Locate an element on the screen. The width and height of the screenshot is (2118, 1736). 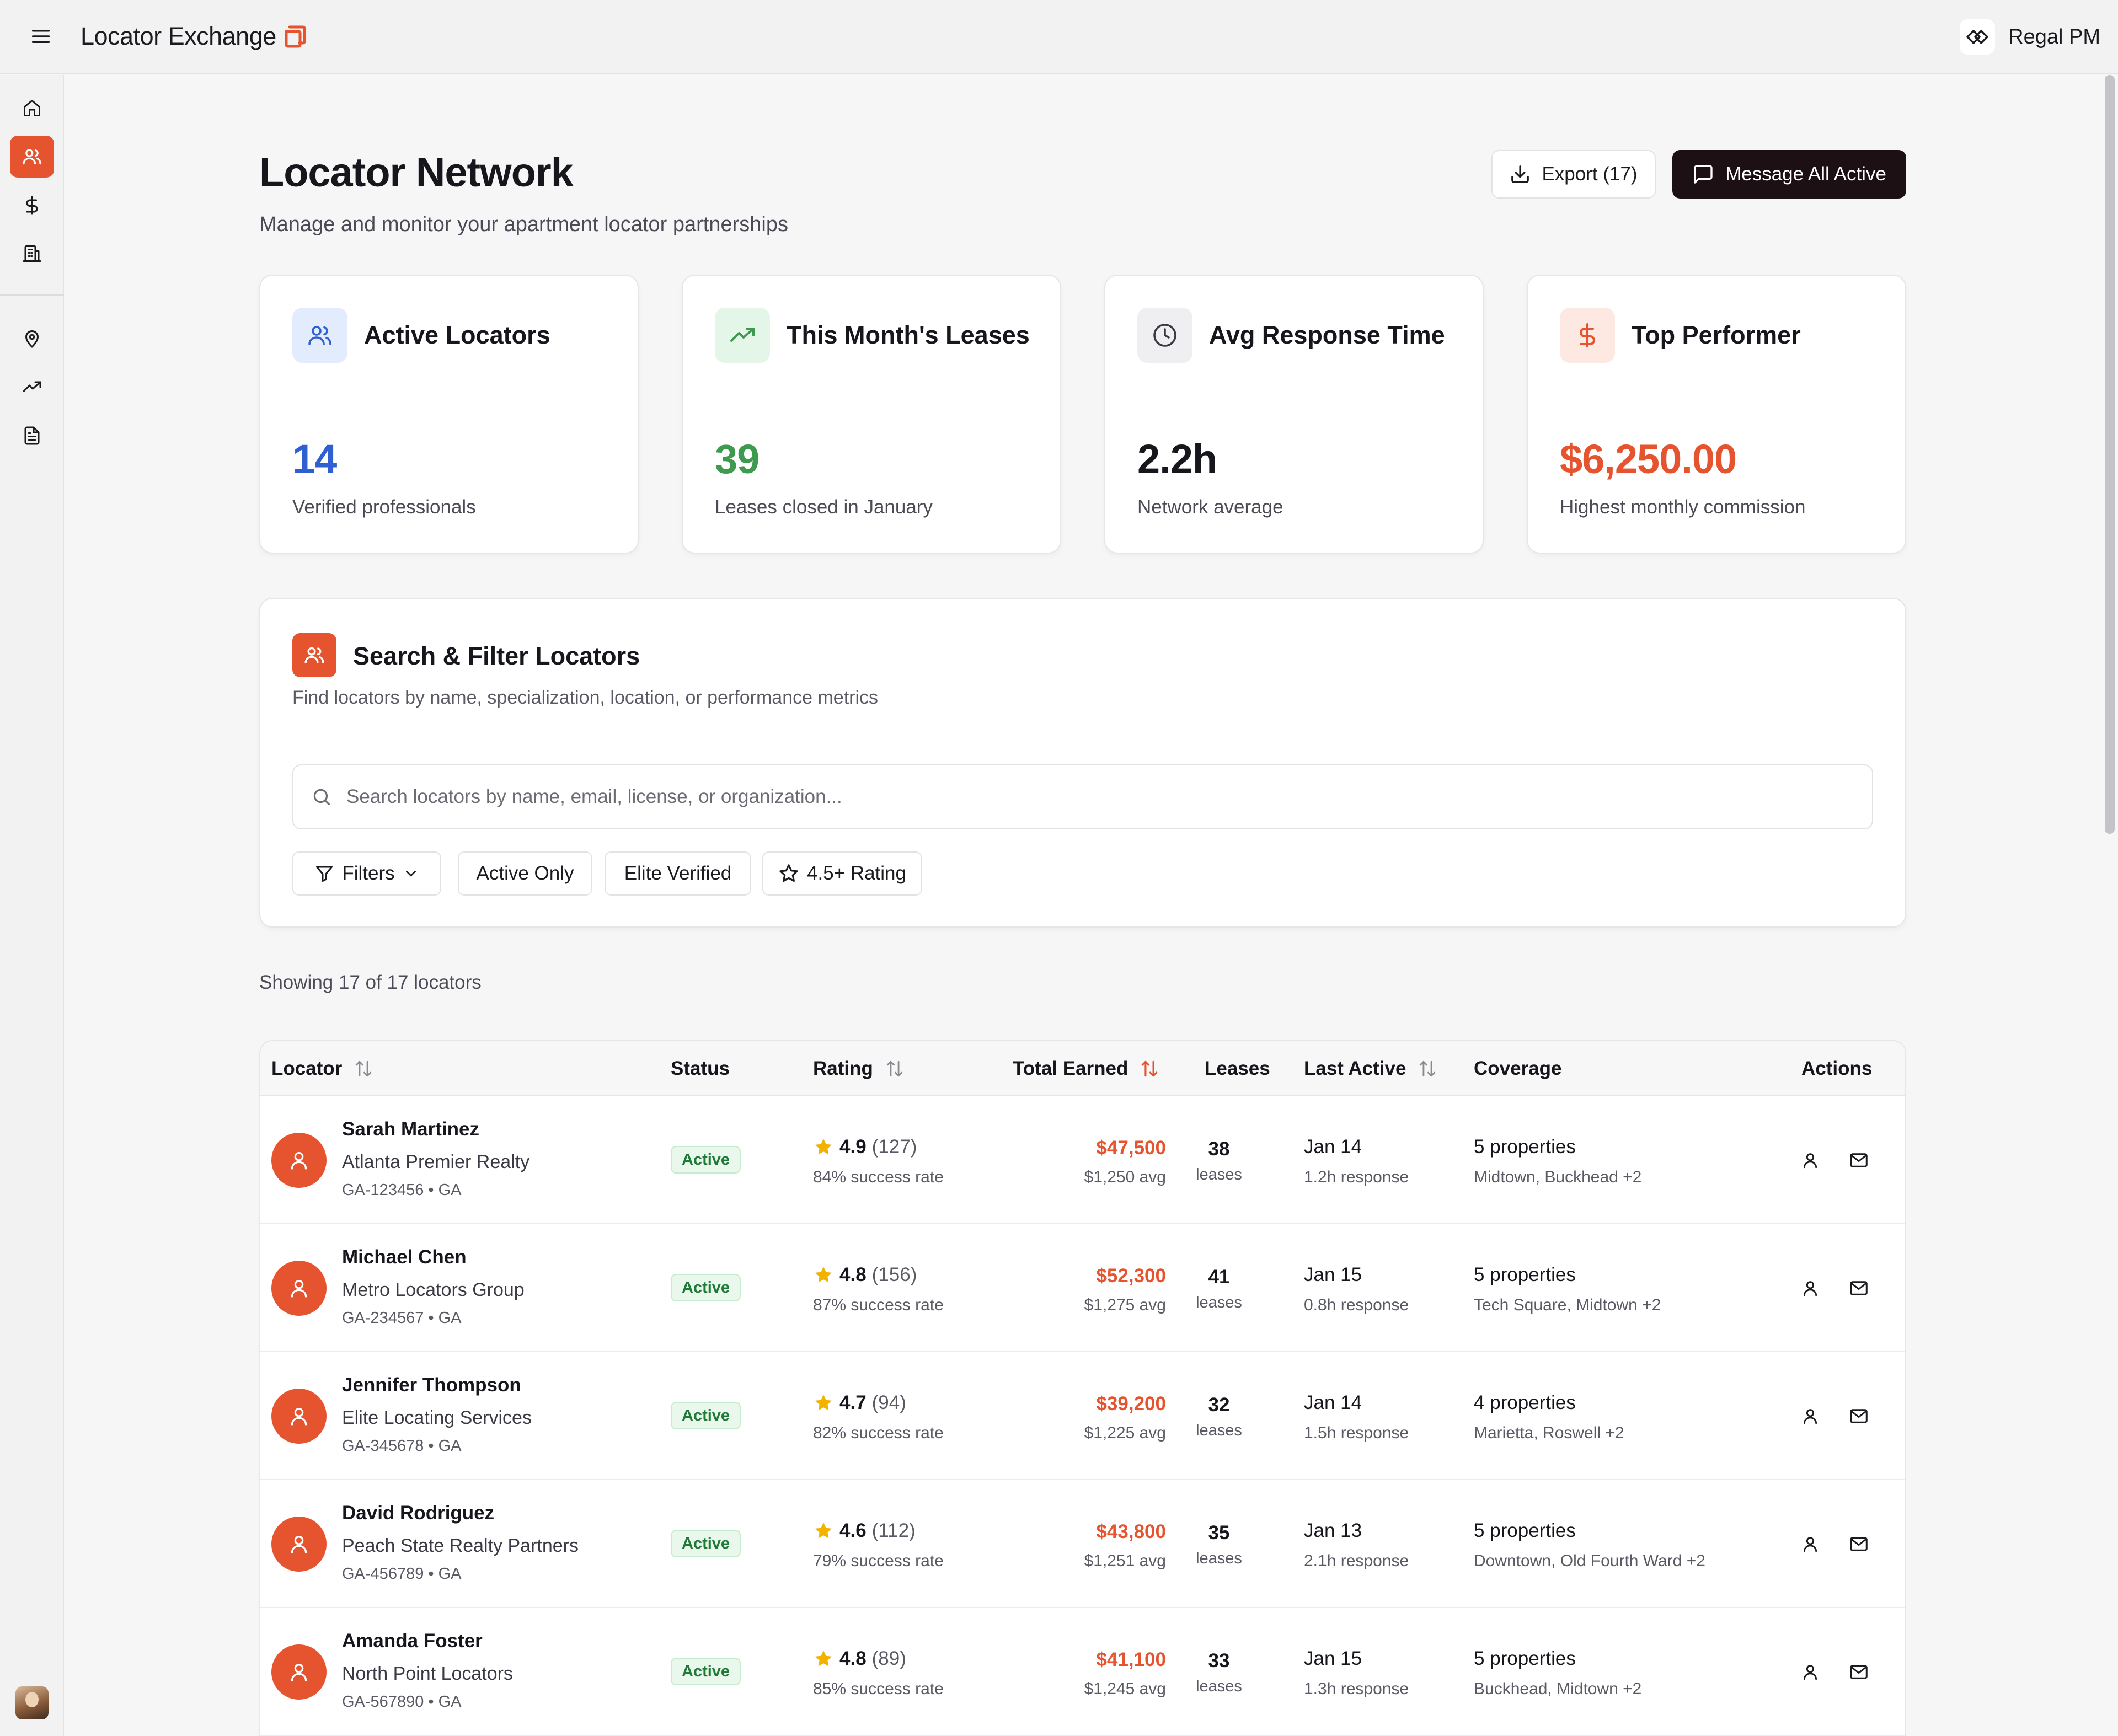
organization-switcher: Regal PM is located at coordinates (2030, 37).